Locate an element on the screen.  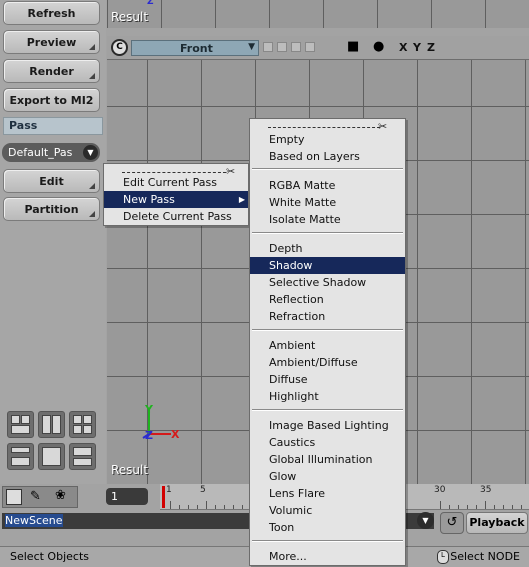
menu-item-label: RGBA Matte is located at coordinates (302, 185).